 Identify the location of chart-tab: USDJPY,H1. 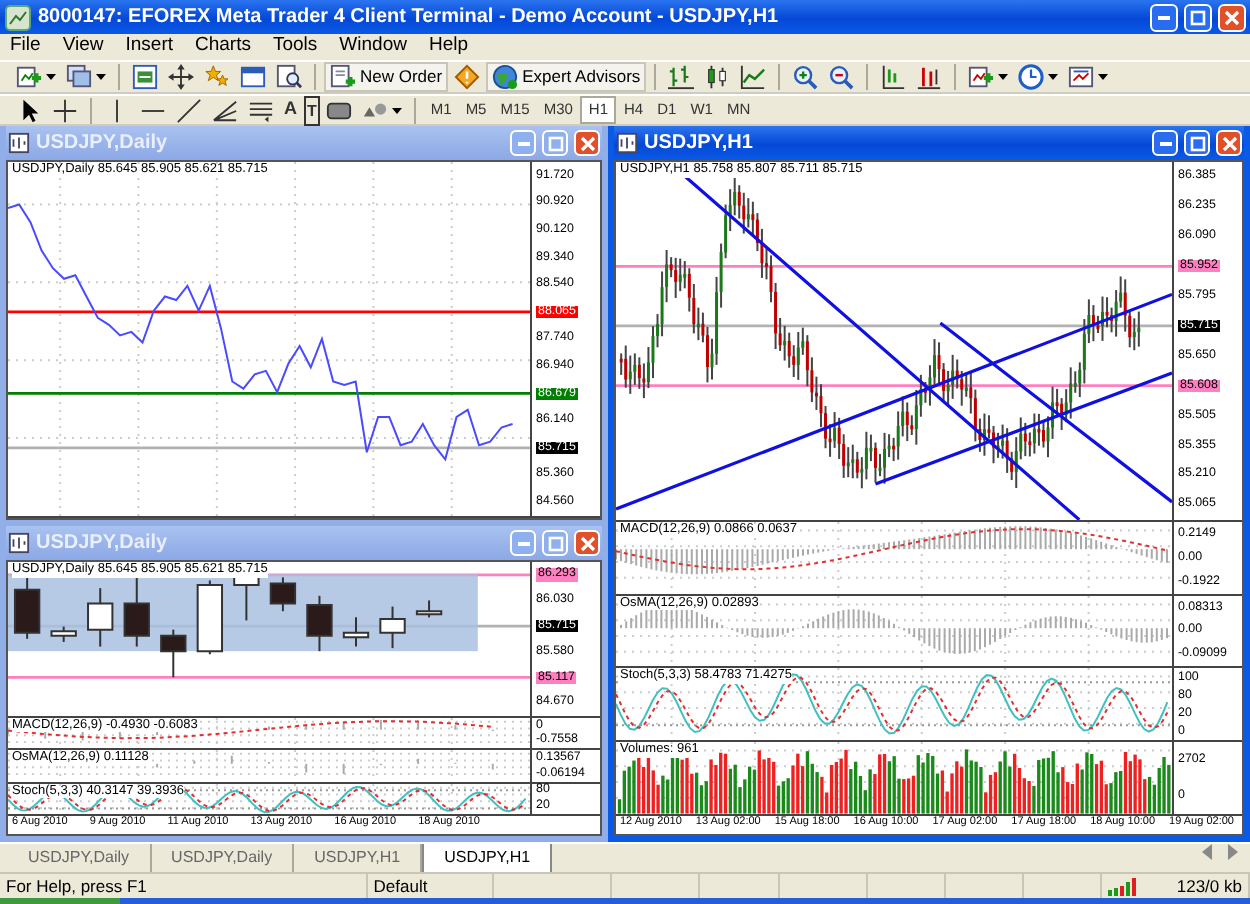
(487, 859).